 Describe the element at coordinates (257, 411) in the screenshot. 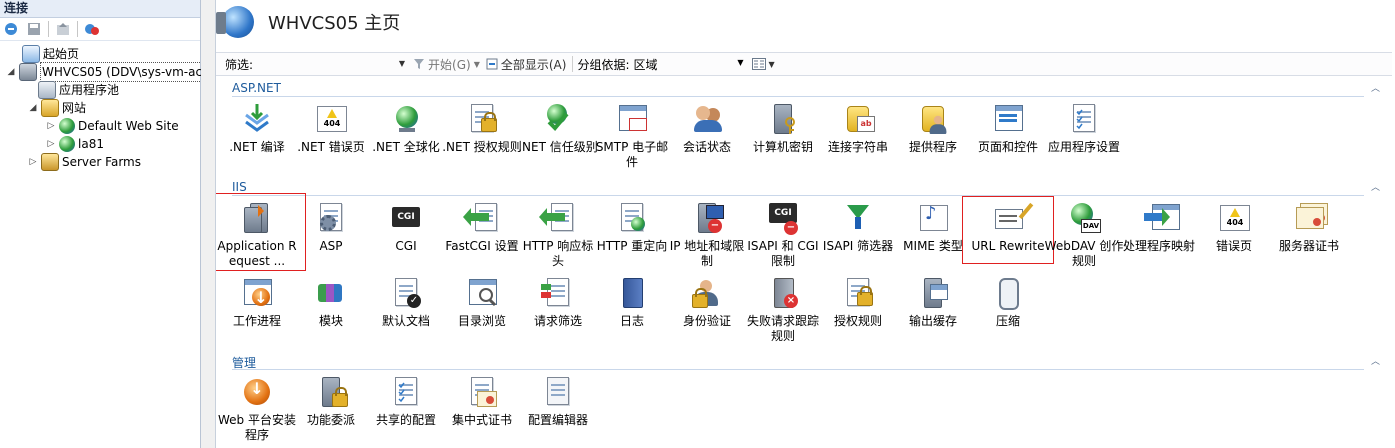

I see `feature-web-platform-installer: Web 平台安装程序` at that location.